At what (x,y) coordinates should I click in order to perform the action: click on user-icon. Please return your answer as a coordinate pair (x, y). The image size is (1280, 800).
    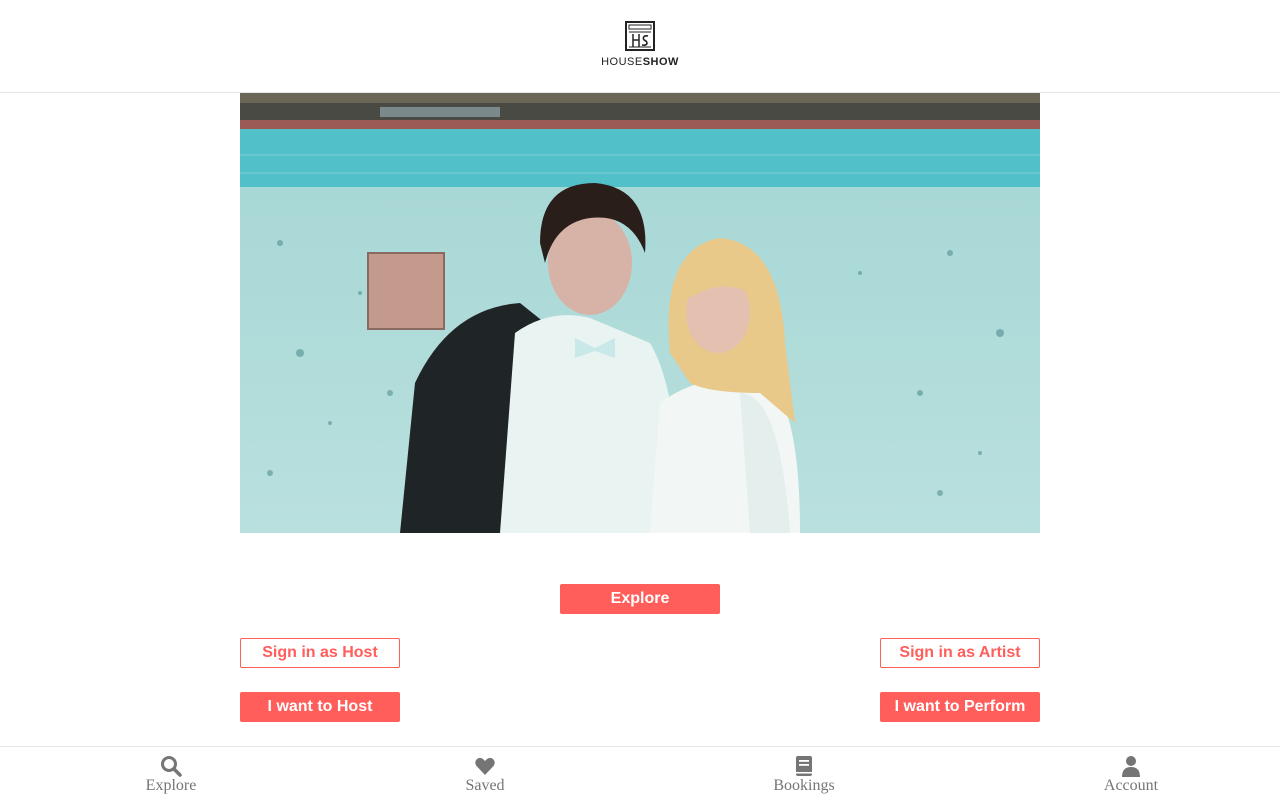
    Looking at the image, I should click on (1131, 766).